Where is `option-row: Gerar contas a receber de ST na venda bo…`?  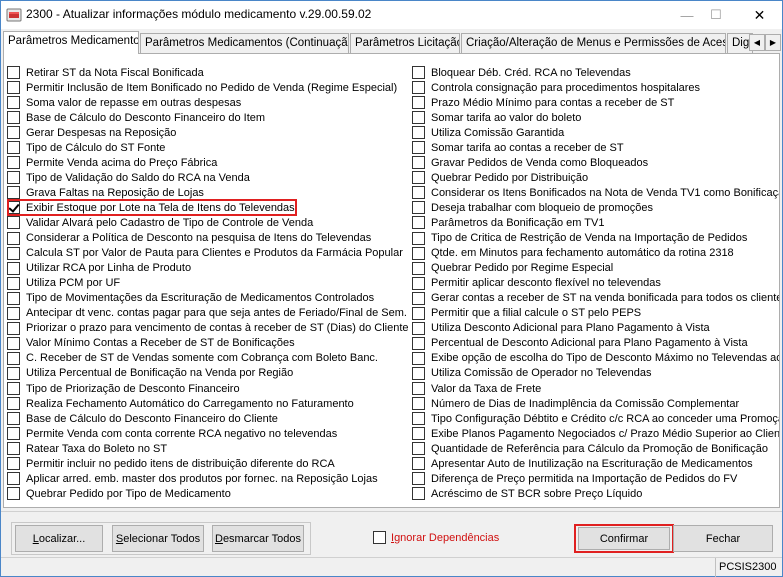 option-row: Gerar contas a receber de ST na venda bo… is located at coordinates (595, 298).